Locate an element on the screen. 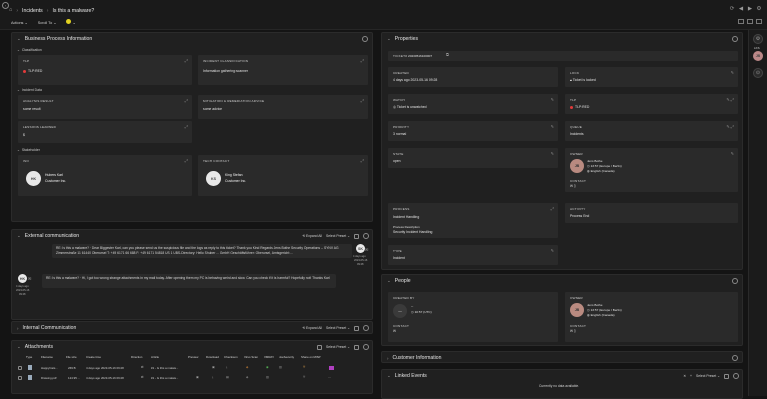  preview-icon: ▣ is located at coordinates (213, 367).